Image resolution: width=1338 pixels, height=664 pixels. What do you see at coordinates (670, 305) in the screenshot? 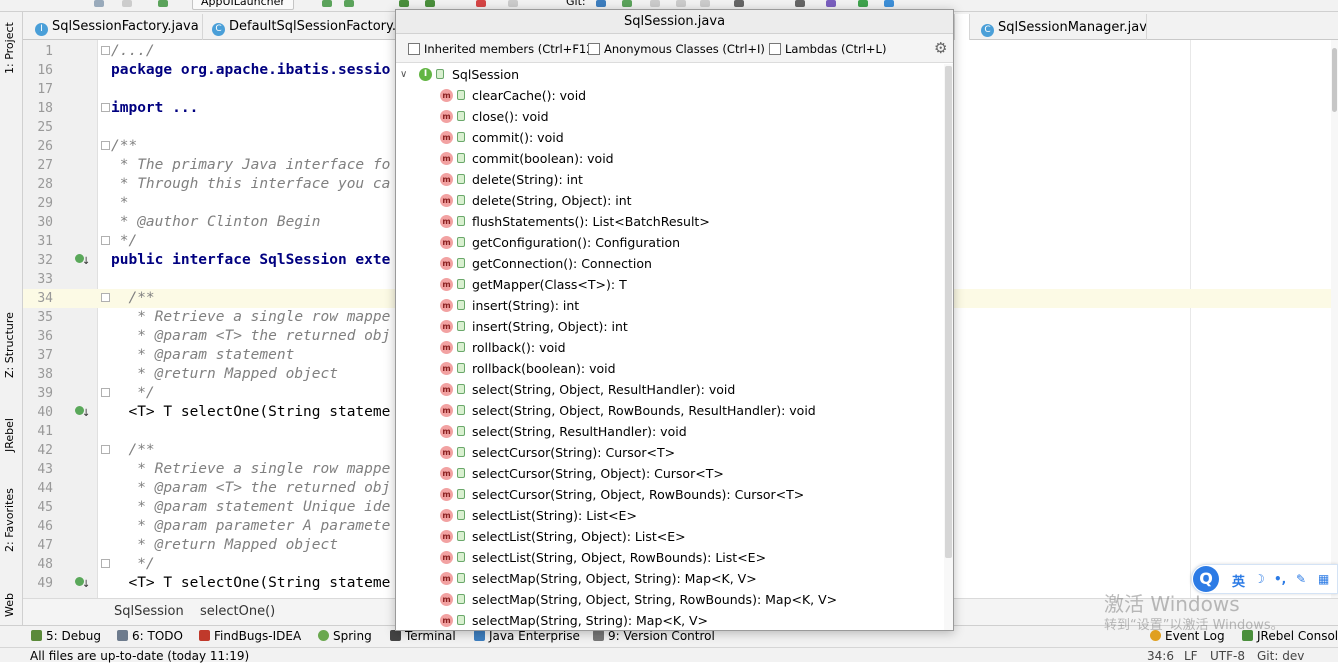
I see `tree-method-item: m insert(String): int` at bounding box center [670, 305].